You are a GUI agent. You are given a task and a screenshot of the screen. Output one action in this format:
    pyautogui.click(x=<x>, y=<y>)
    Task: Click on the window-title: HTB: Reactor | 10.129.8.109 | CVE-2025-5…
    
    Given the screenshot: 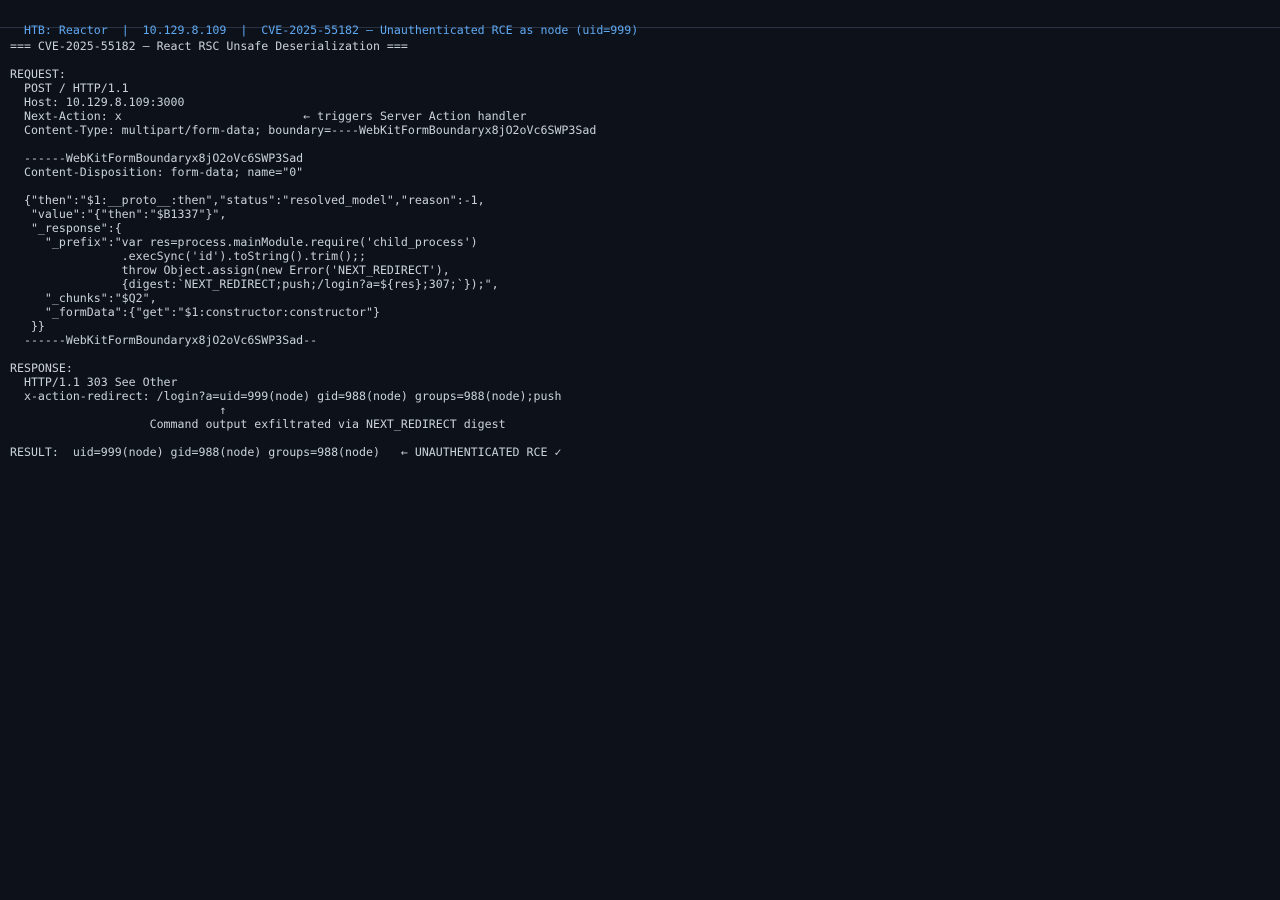 What is the action you would take?
    pyautogui.click(x=331, y=30)
    